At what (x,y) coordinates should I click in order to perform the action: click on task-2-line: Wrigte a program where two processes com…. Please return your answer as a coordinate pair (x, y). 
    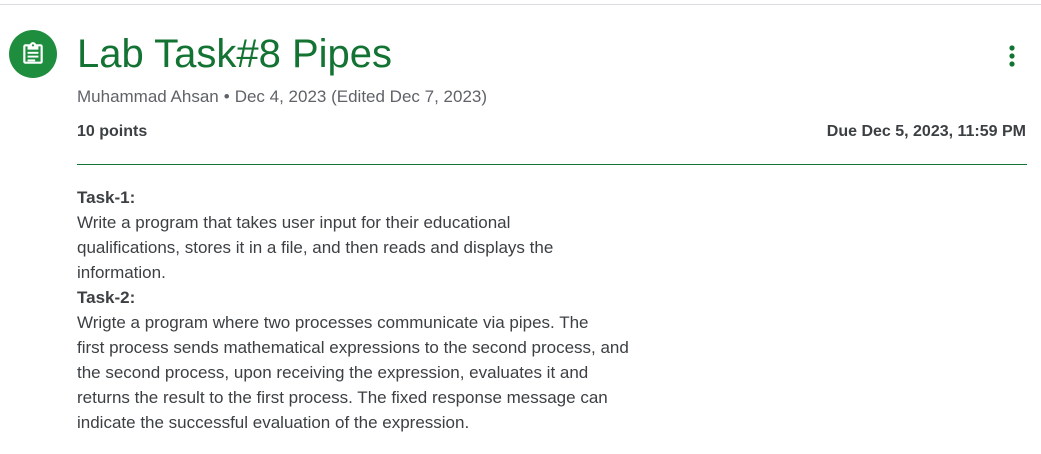
    Looking at the image, I should click on (333, 322).